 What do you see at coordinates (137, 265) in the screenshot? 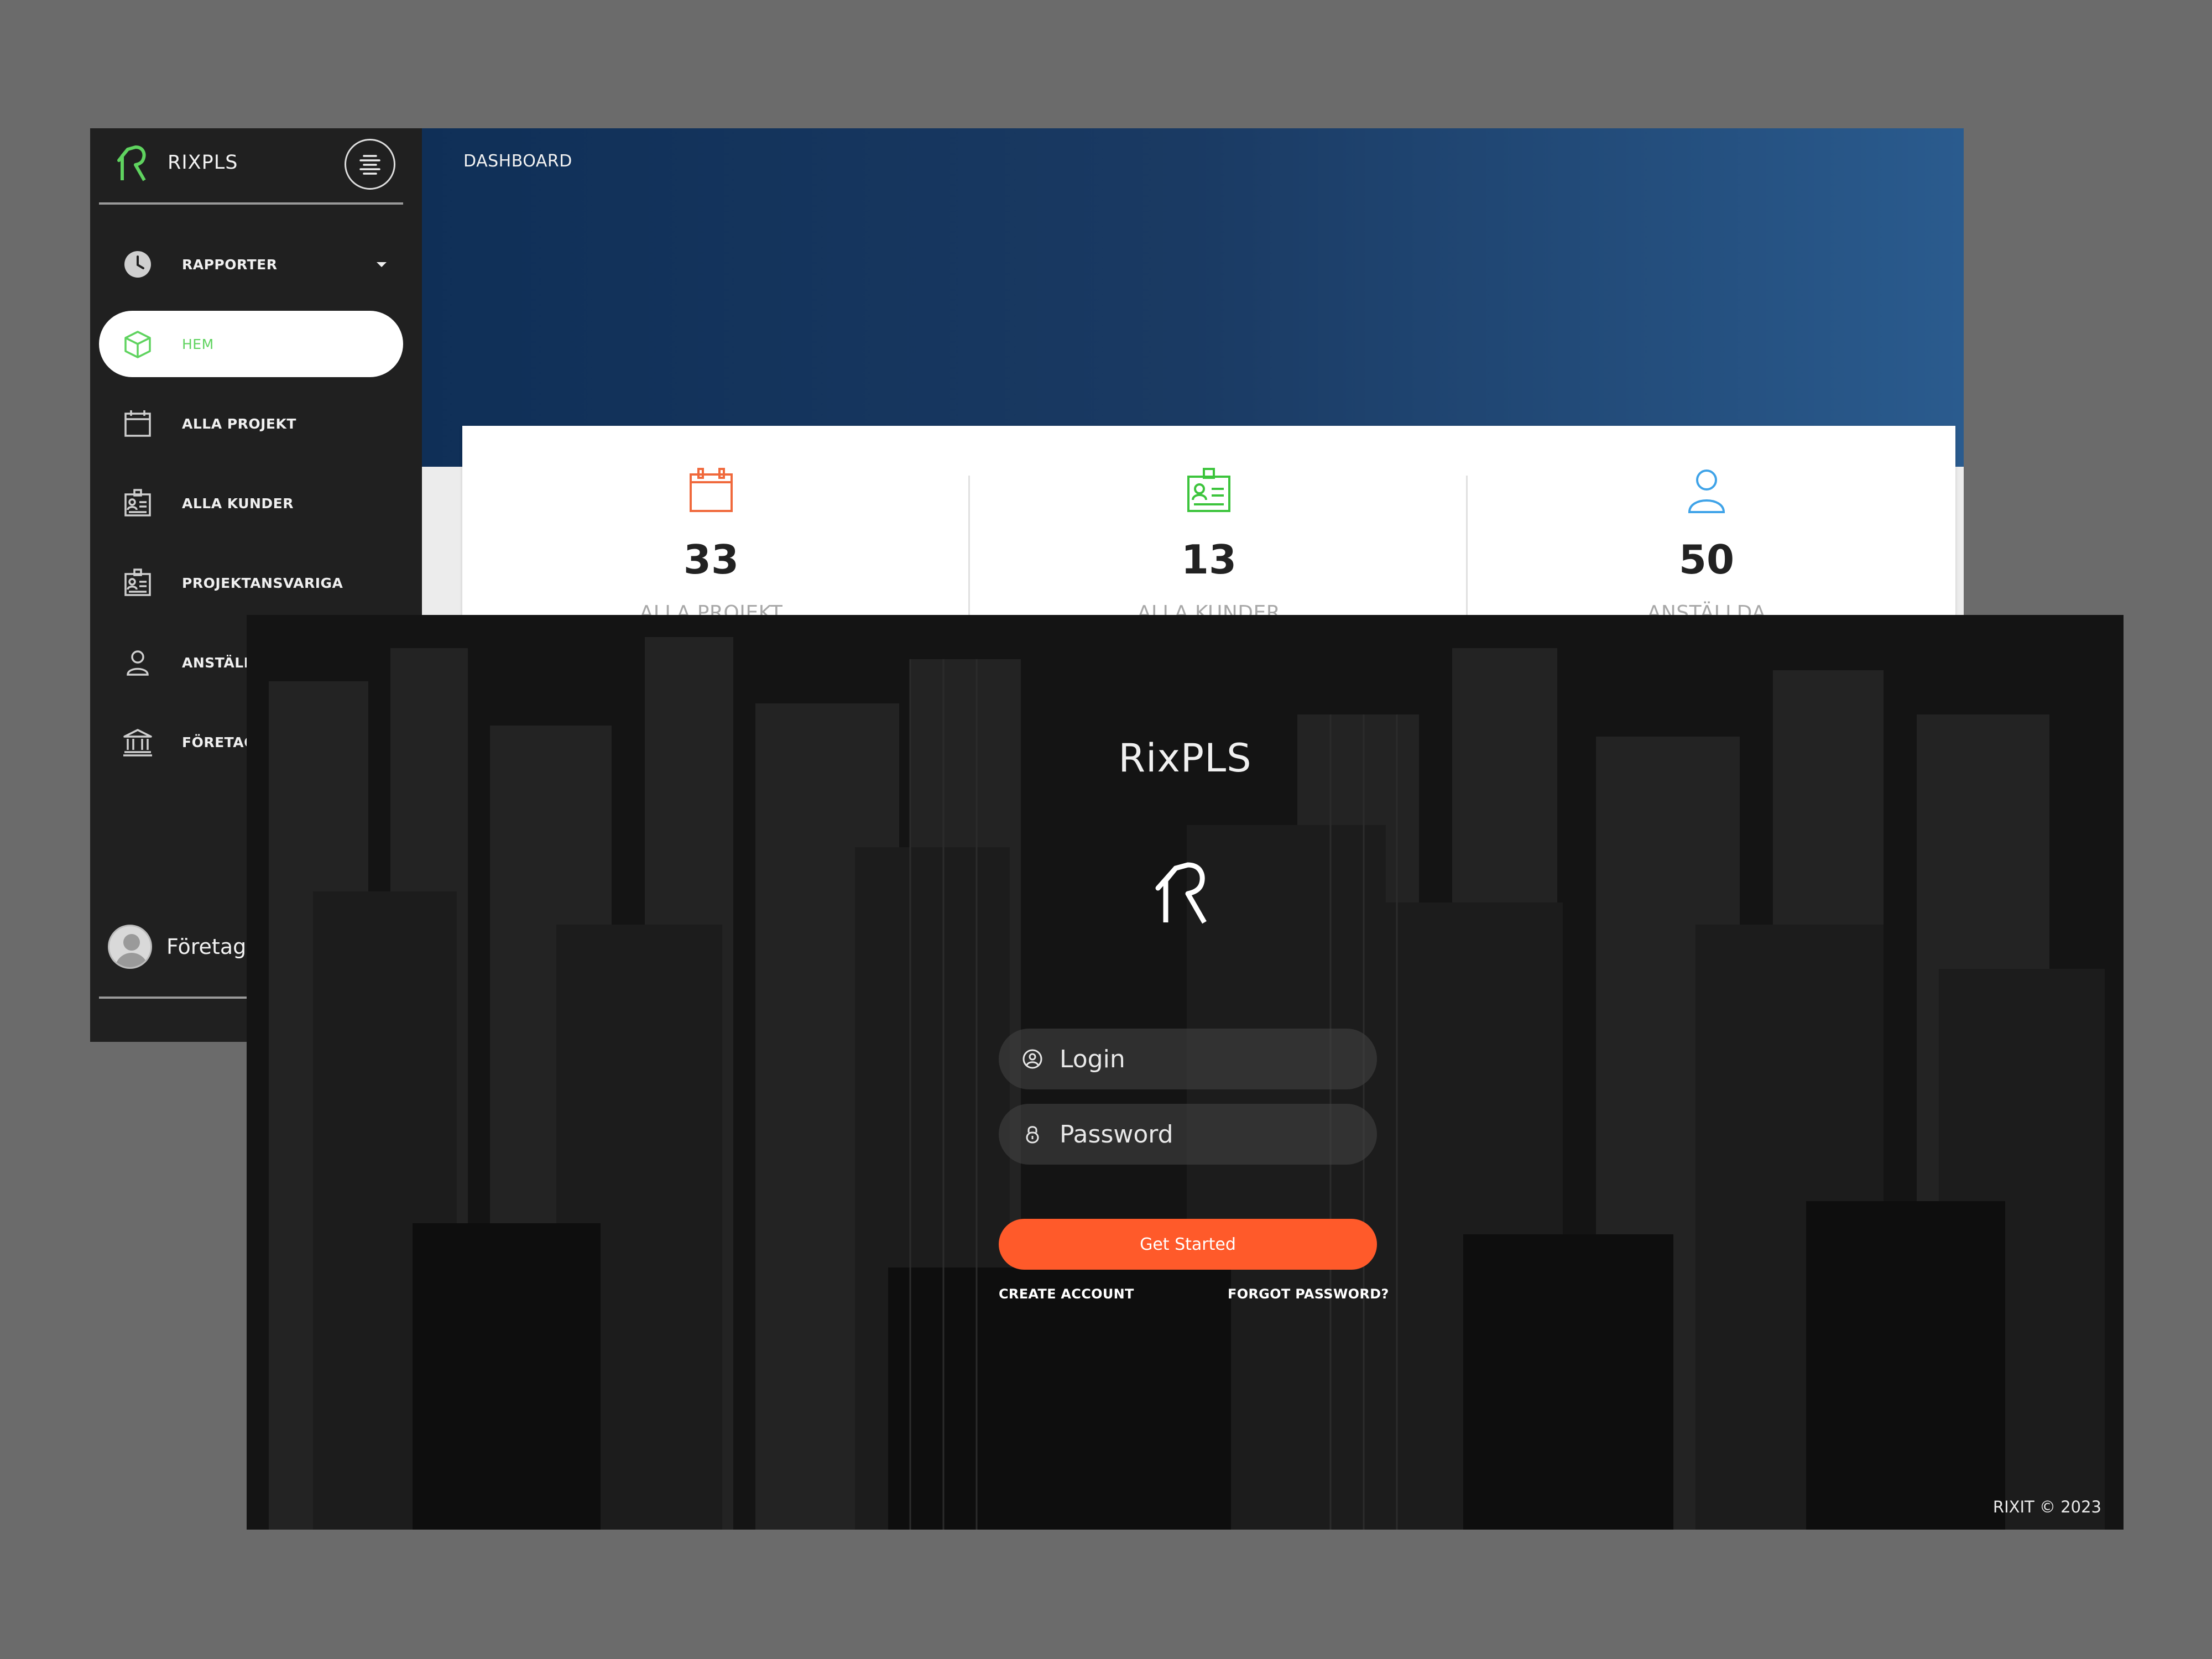
I see `clock-icon` at bounding box center [137, 265].